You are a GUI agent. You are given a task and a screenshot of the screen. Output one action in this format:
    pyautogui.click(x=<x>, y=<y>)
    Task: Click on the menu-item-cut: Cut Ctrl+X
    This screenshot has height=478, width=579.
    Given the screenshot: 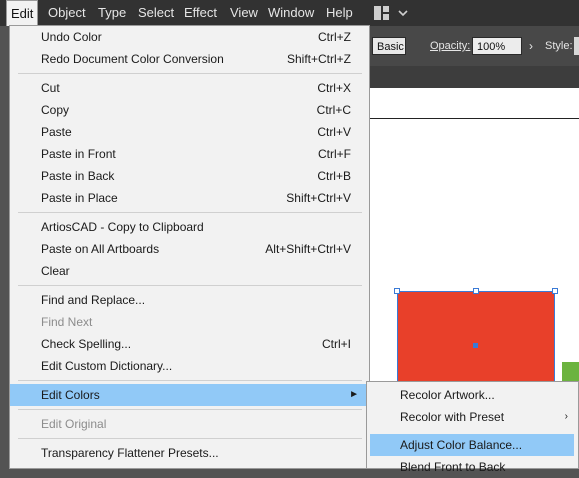 What is the action you would take?
    pyautogui.click(x=189, y=88)
    